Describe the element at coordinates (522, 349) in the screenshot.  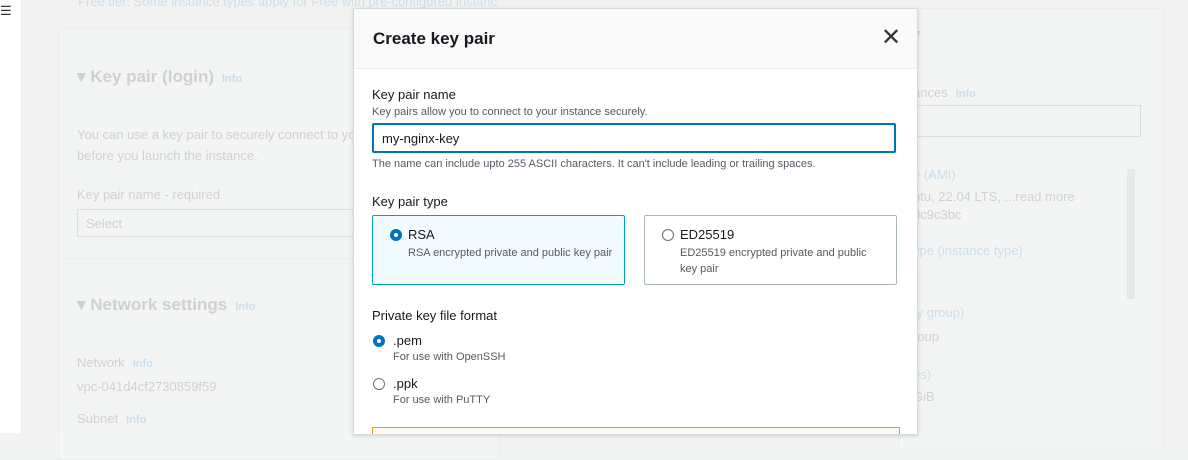
I see `file-format-option-pem: .pem For use with OpenSSH` at that location.